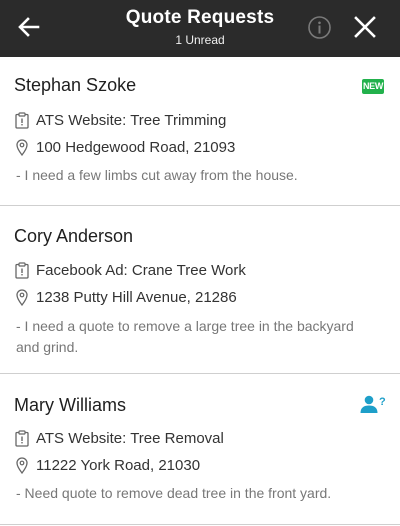 The width and height of the screenshot is (400, 526). I want to click on app-header: Quote Requests 1 Unread, so click(200, 28).